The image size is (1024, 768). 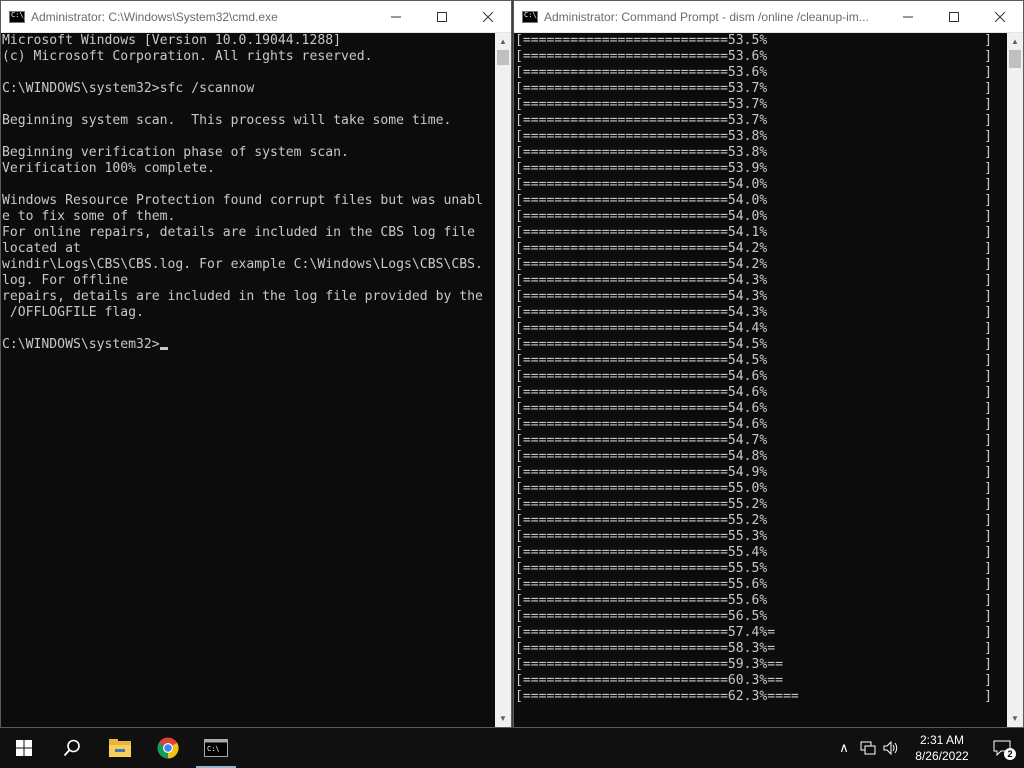 I want to click on progress-percent: 55.5%, so click(x=747, y=568).